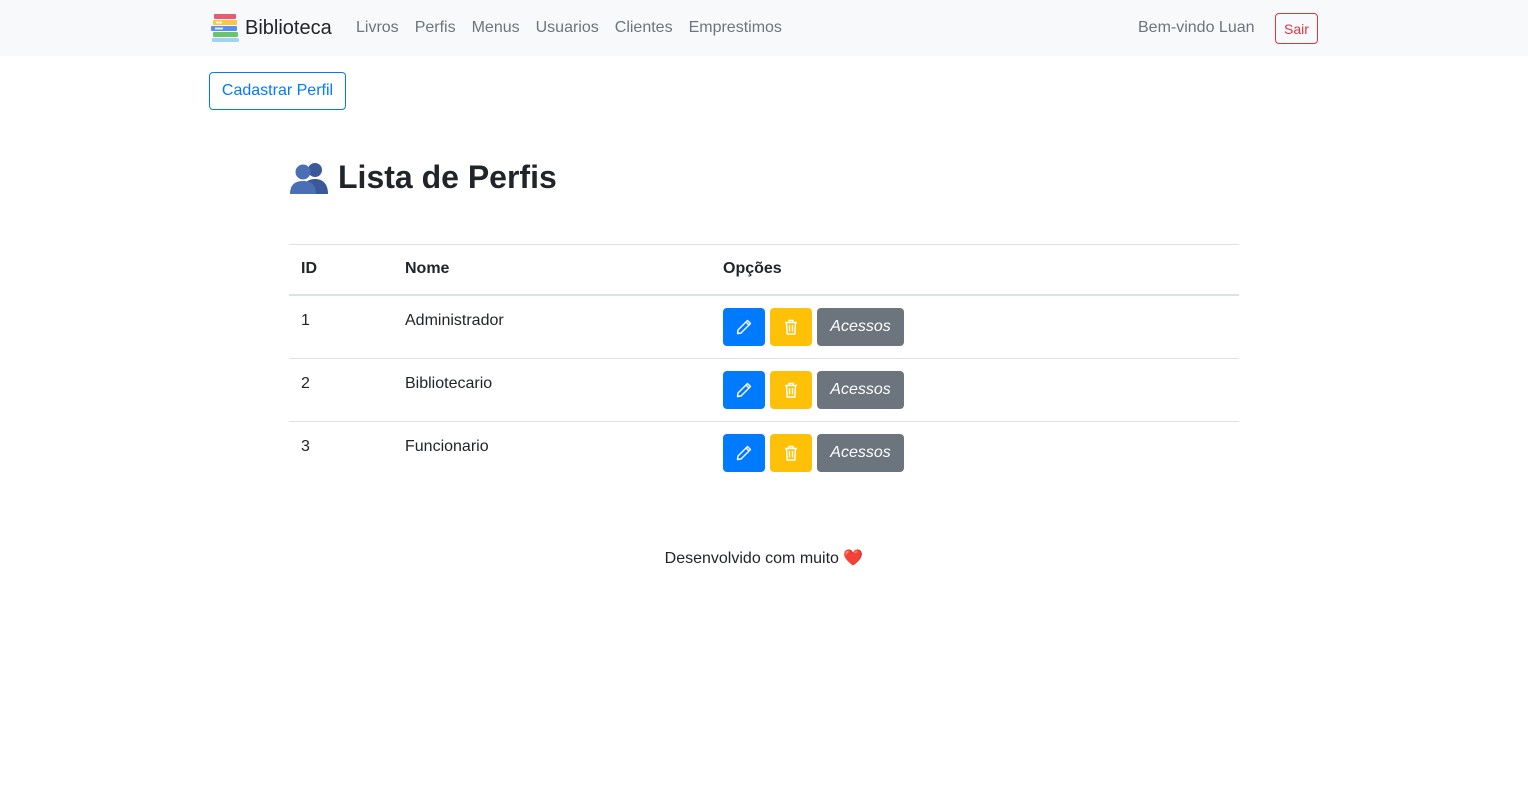 The width and height of the screenshot is (1528, 788). I want to click on table-header-row: ID Nome Opções, so click(764, 270).